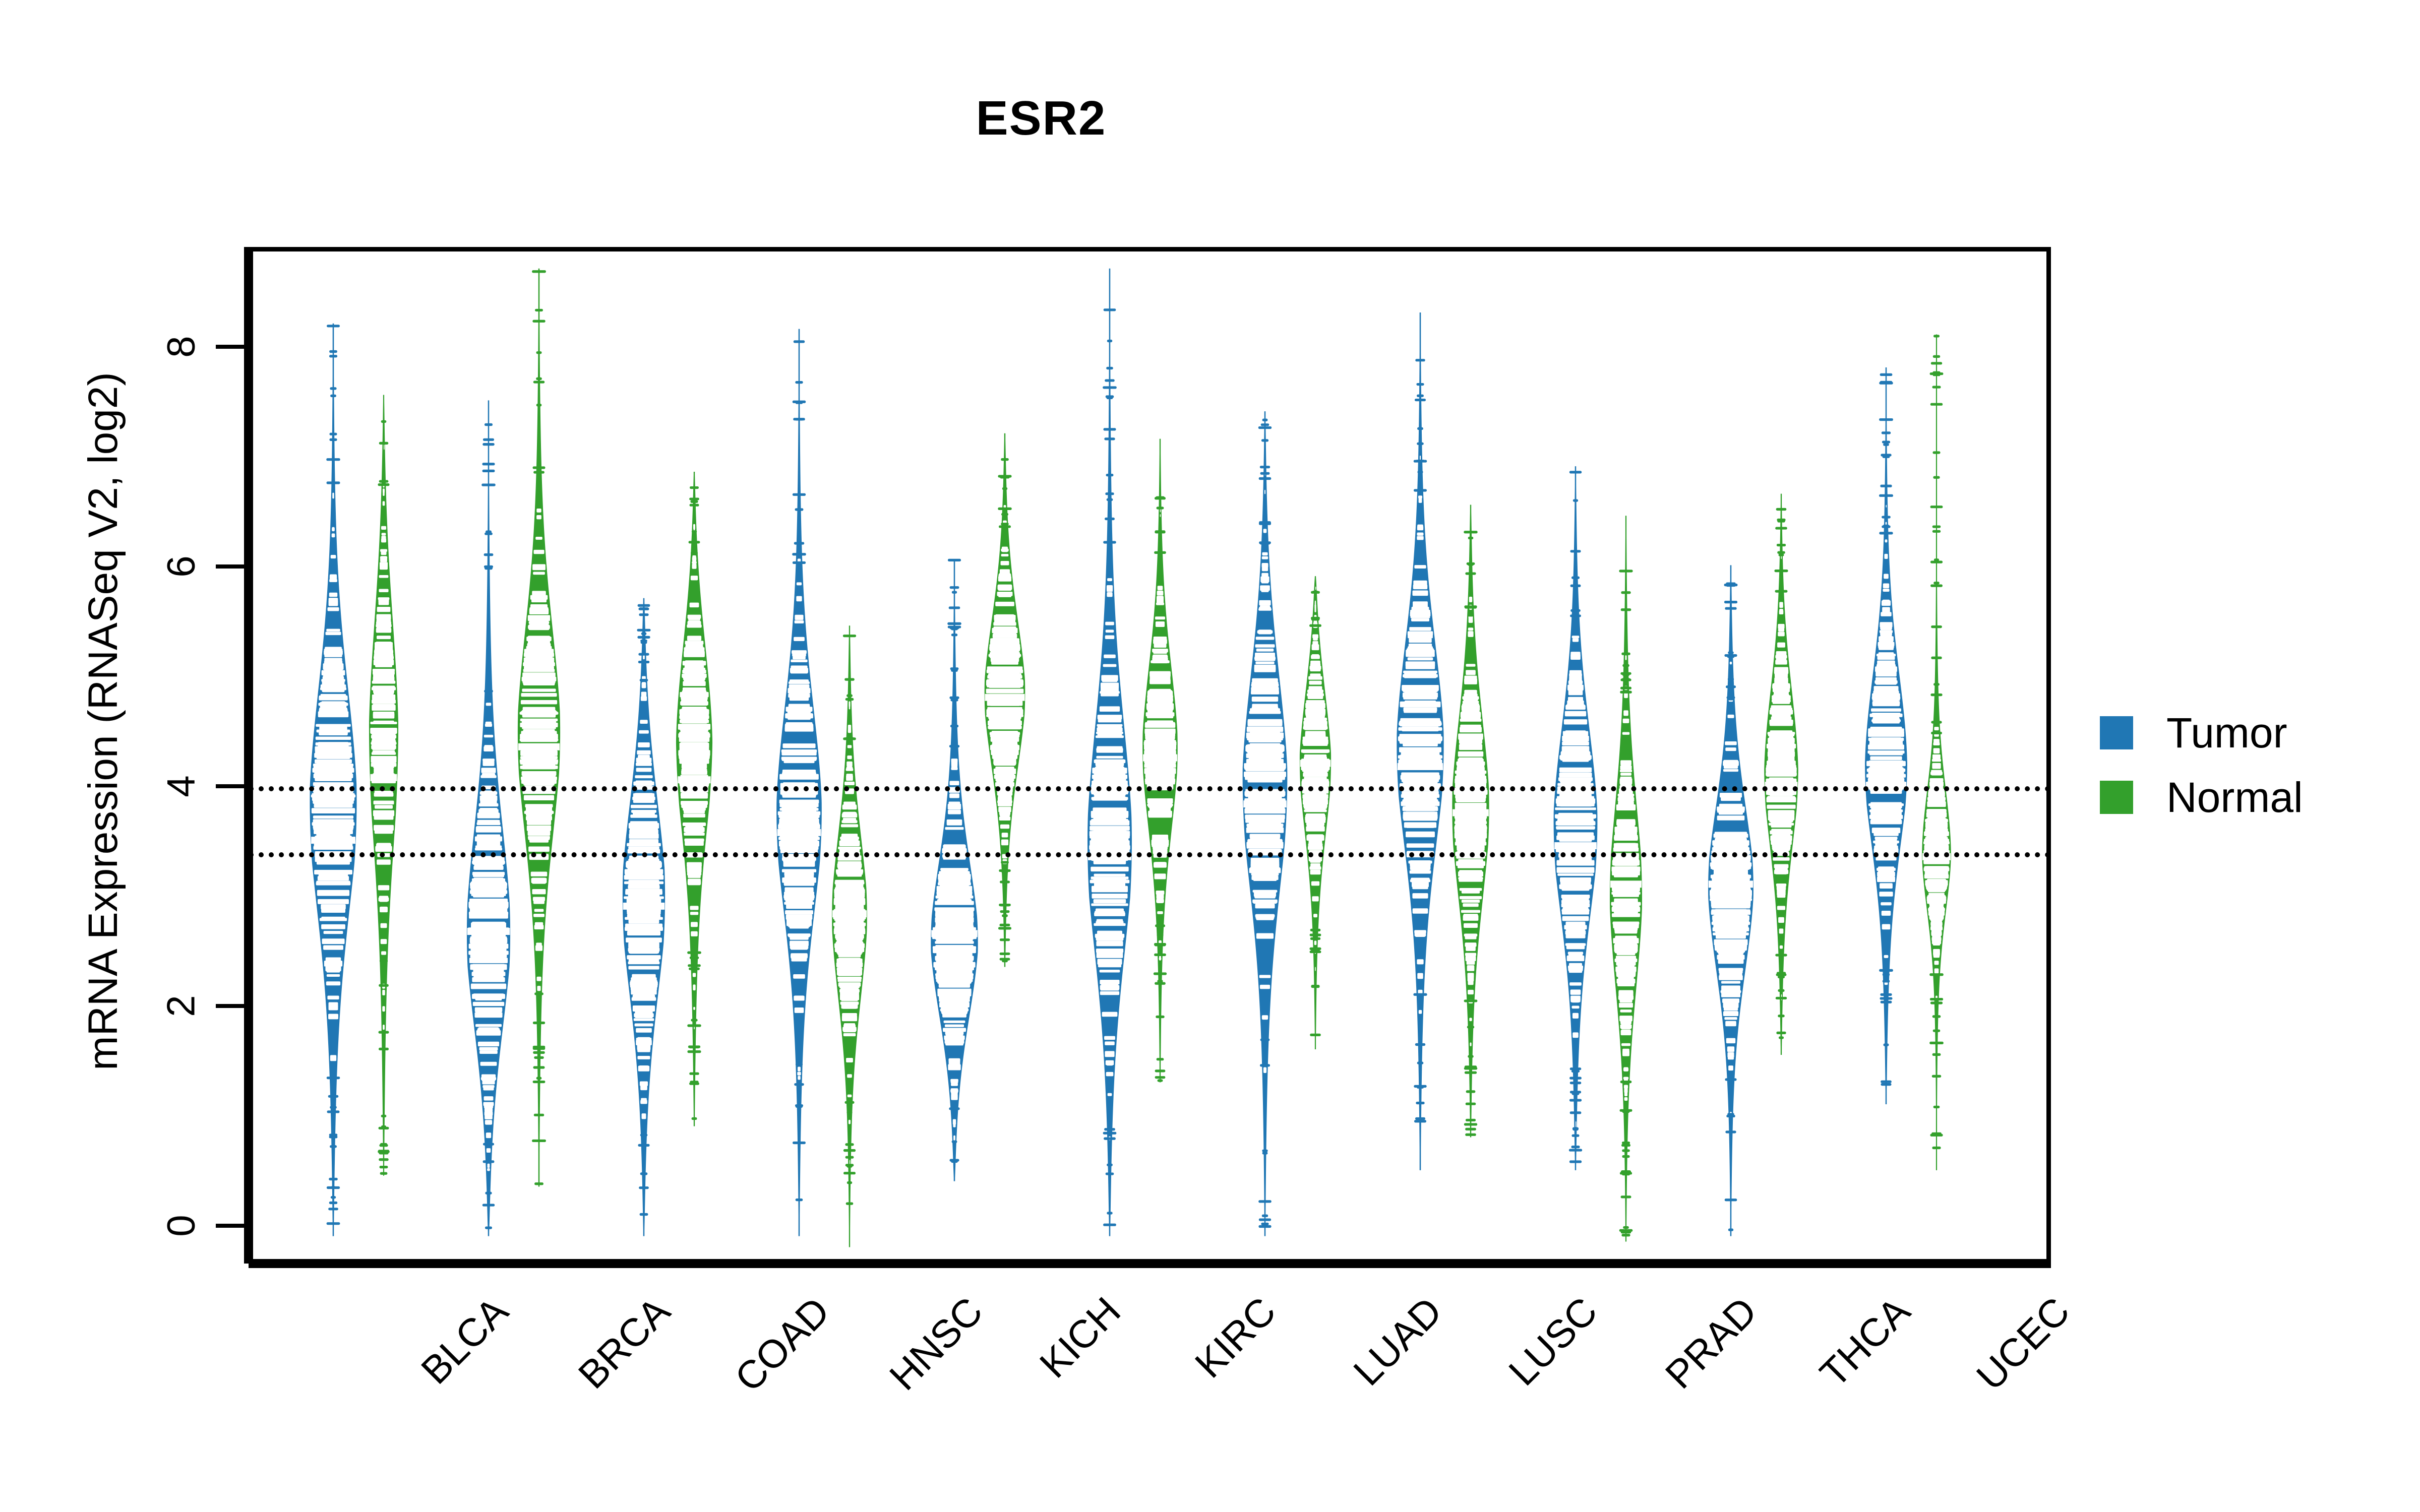 The width and height of the screenshot is (2420, 1512). What do you see at coordinates (2201, 733) in the screenshot?
I see `legend-item-tumor: Tumor` at bounding box center [2201, 733].